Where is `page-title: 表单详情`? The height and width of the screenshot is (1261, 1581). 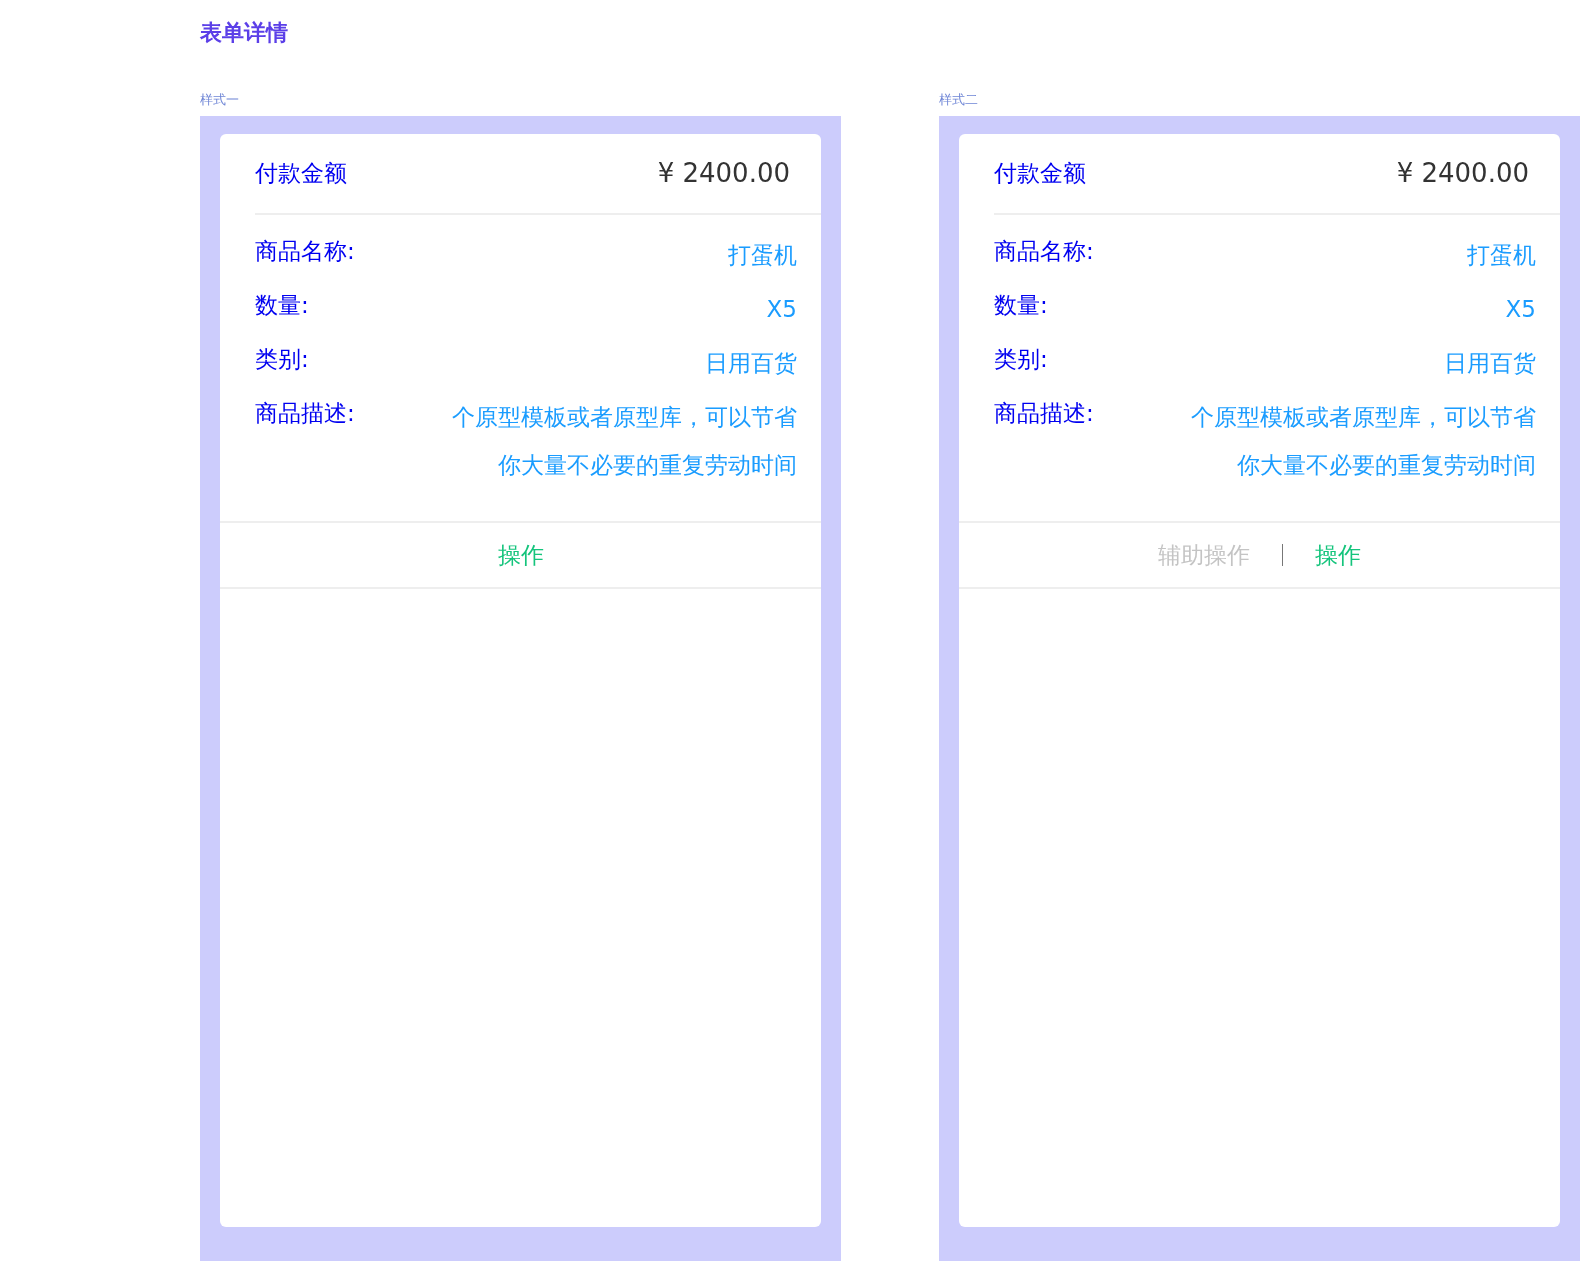
page-title: 表单详情 is located at coordinates (244, 33).